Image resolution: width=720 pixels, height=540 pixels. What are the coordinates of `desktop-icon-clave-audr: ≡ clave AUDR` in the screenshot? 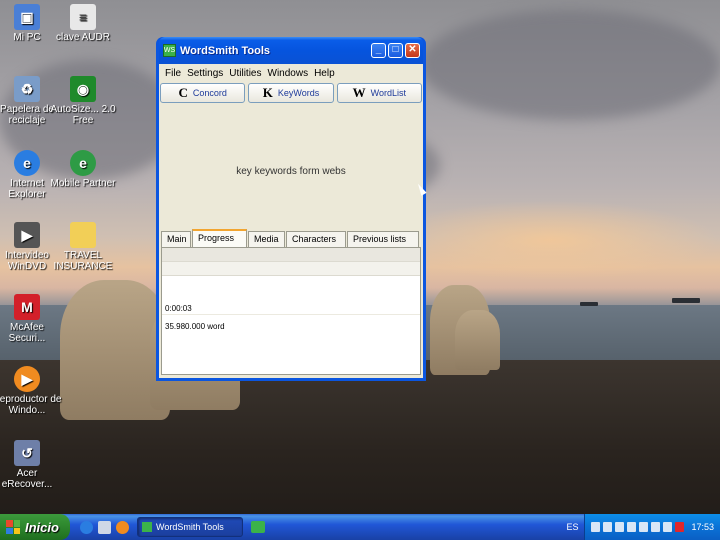 It's located at (83, 23).